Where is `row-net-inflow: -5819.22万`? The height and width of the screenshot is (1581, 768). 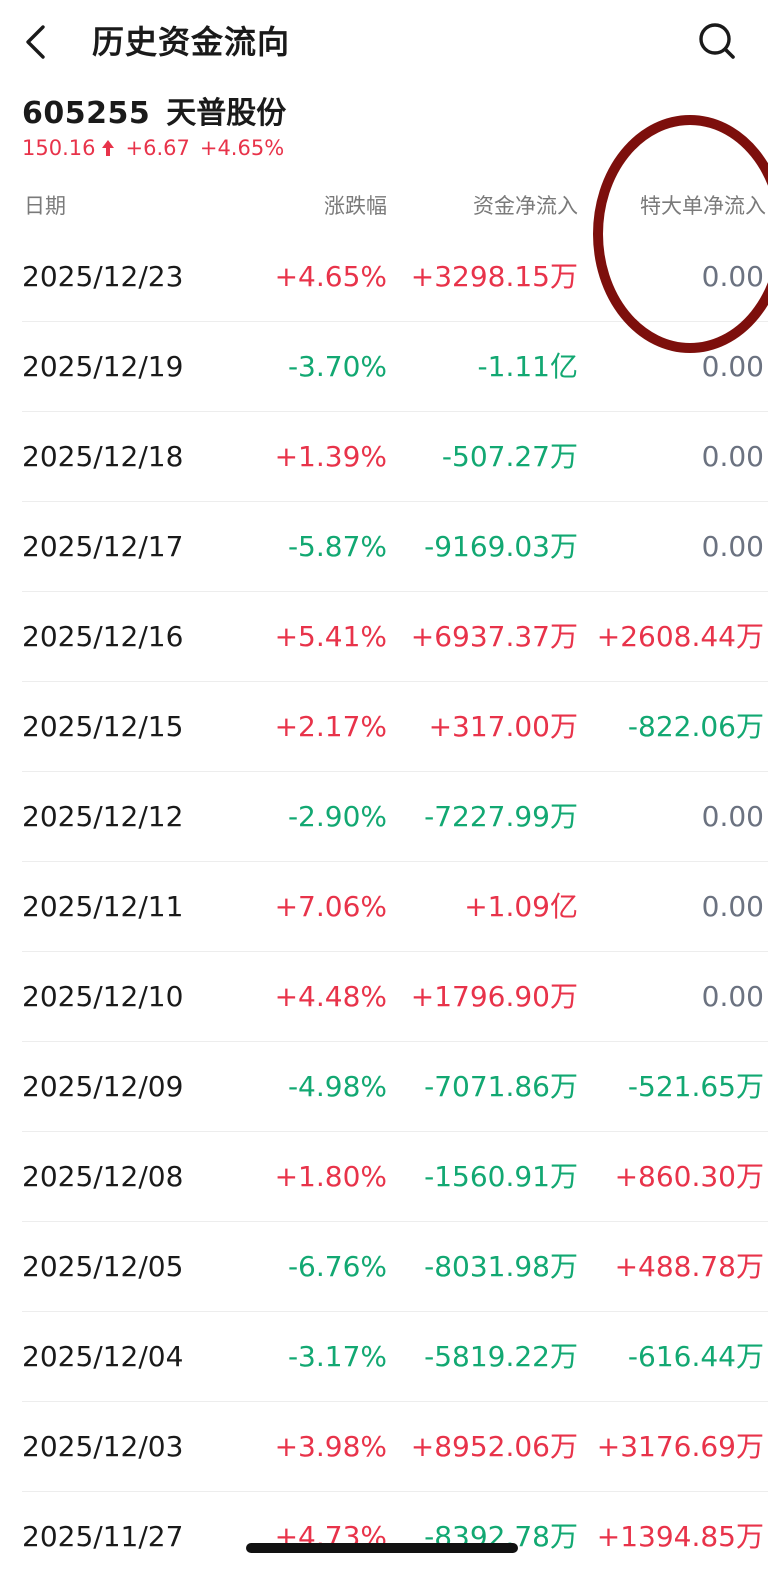
row-net-inflow: -5819.22万 is located at coordinates (501, 1356).